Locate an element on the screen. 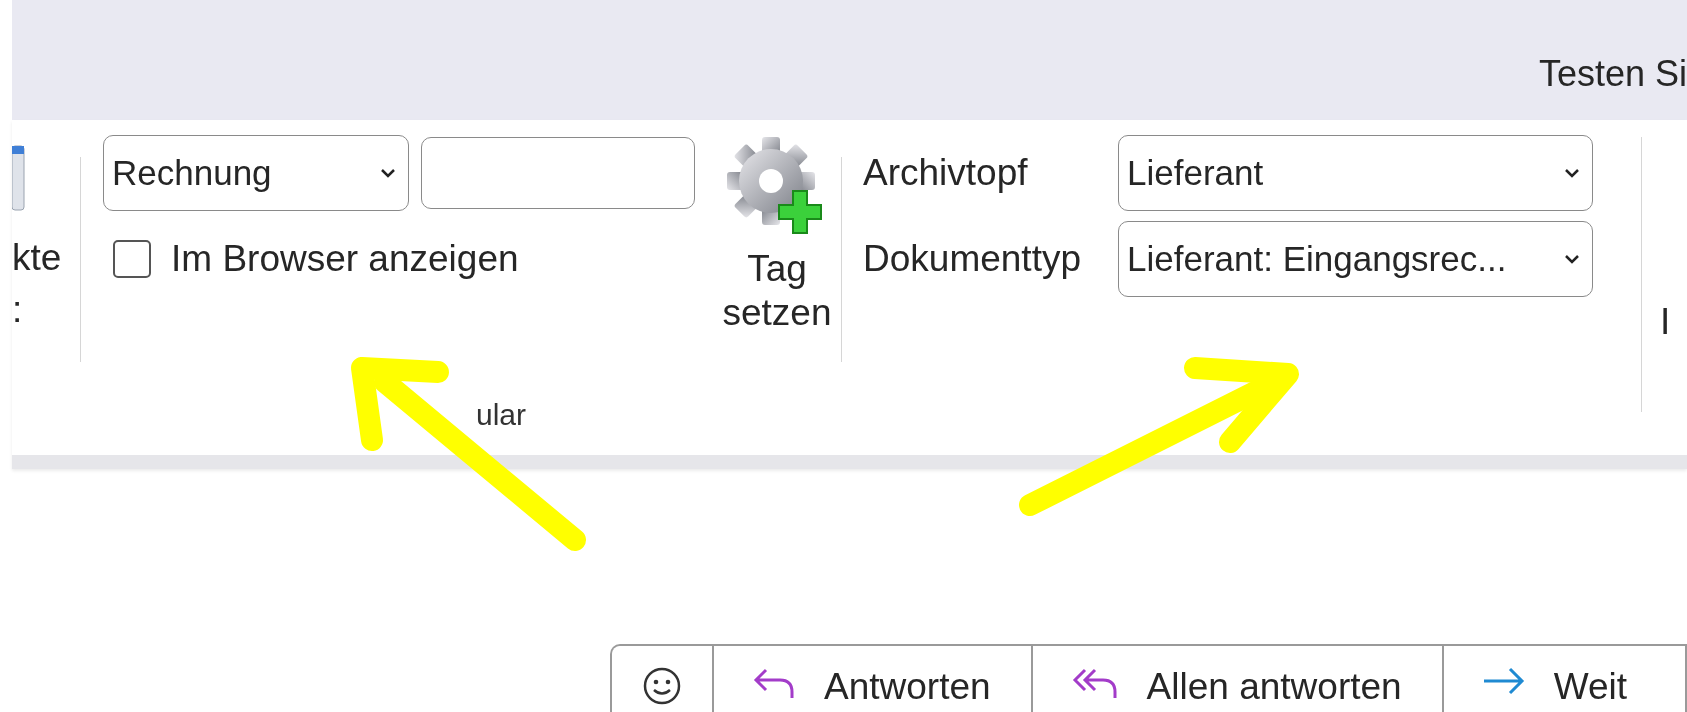 The image size is (1687, 712). tag-input-field is located at coordinates (558, 173).